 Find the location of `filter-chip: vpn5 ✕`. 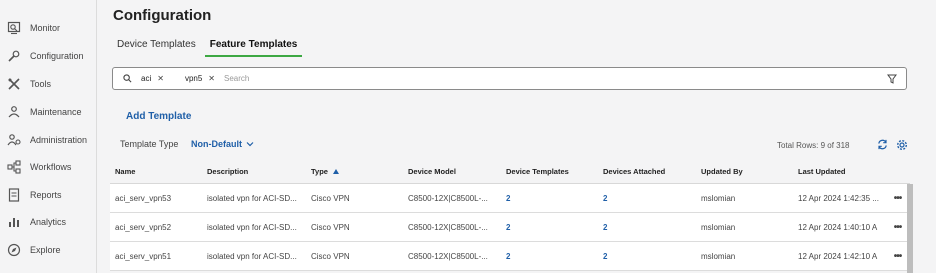

filter-chip: vpn5 ✕ is located at coordinates (200, 78).